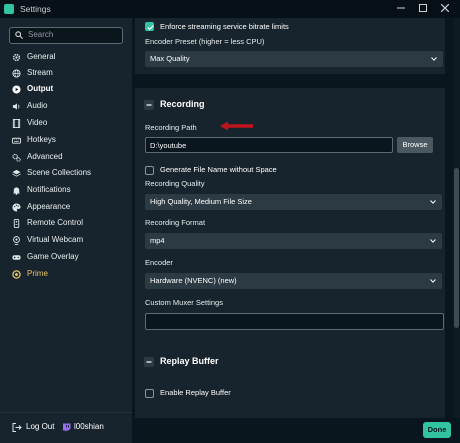 This screenshot has width=460, height=443. What do you see at coordinates (175, 183) in the screenshot?
I see `recording-quality-label: Recording Quality` at bounding box center [175, 183].